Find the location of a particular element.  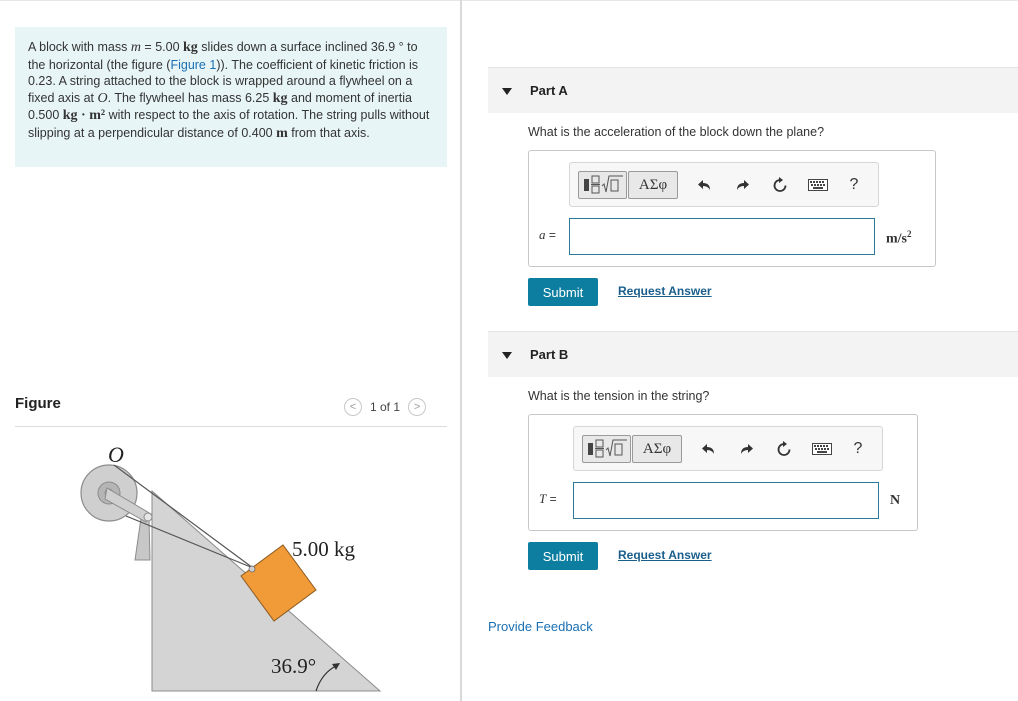

unit-base: m/s is located at coordinates (896, 239).